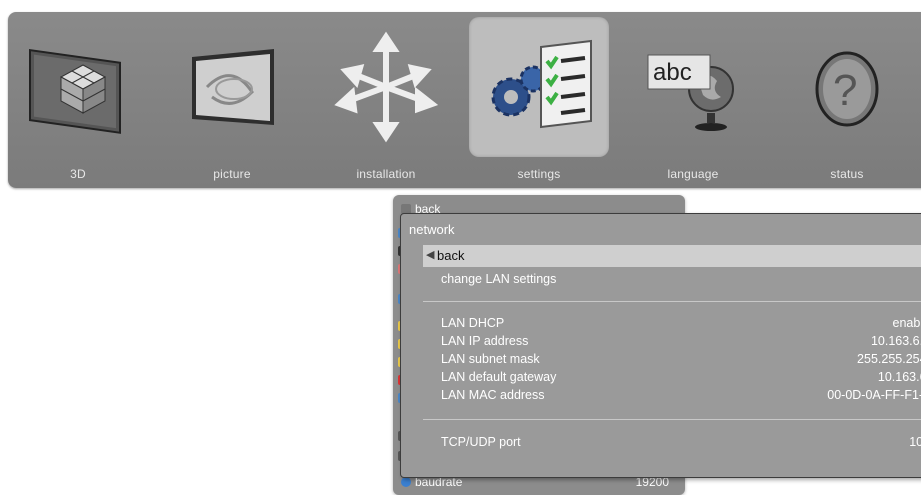  Describe the element at coordinates (78, 174) in the screenshot. I see `menu-label-3d: 3D` at that location.